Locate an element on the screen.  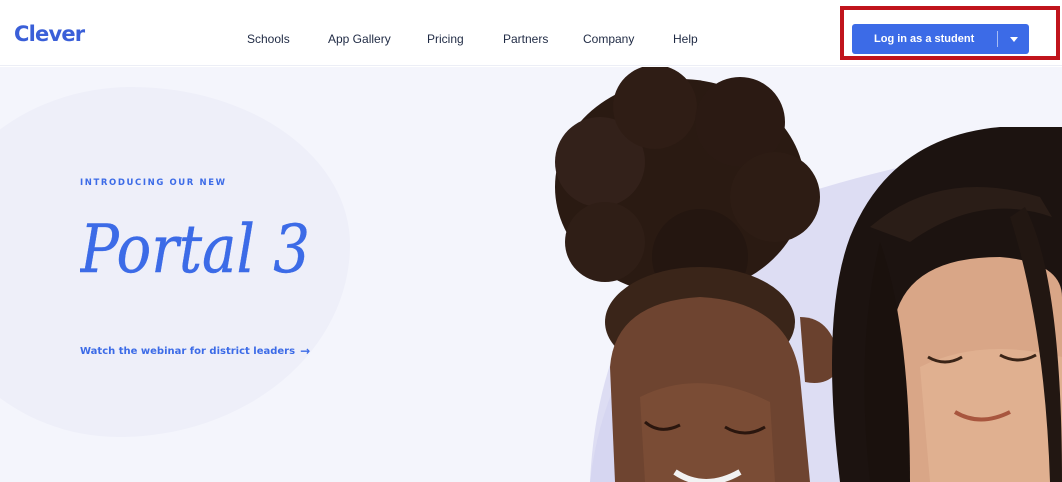
caret-down-icon is located at coordinates (1013, 39).